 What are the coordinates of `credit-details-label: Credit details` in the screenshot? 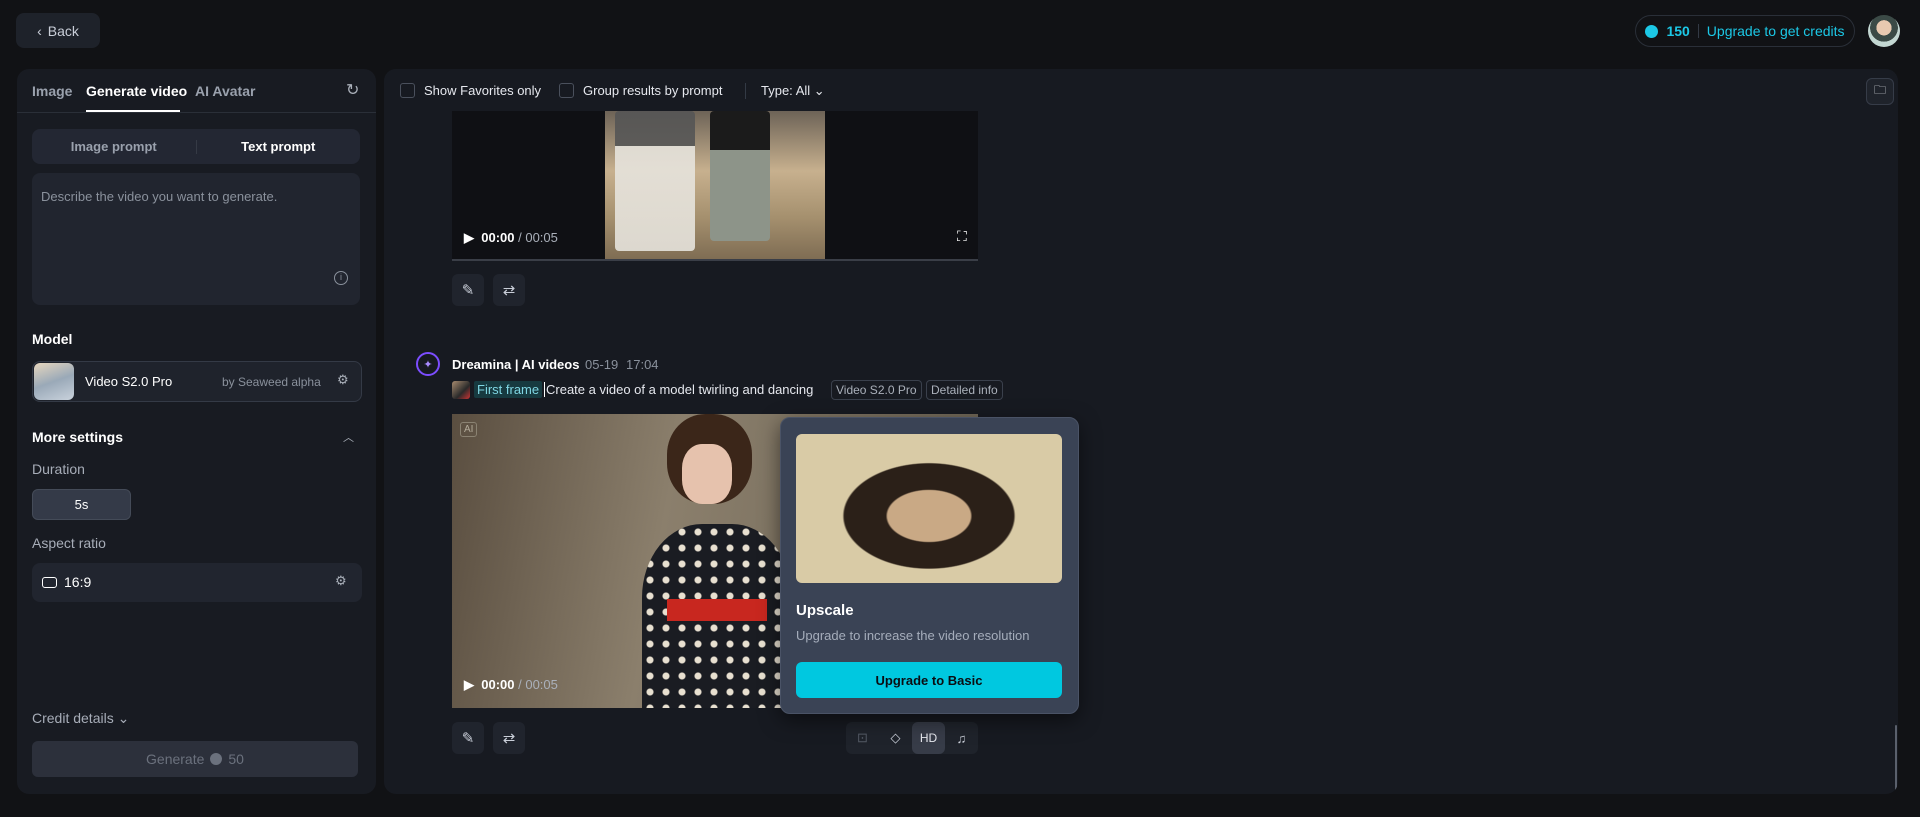 It's located at (73, 718).